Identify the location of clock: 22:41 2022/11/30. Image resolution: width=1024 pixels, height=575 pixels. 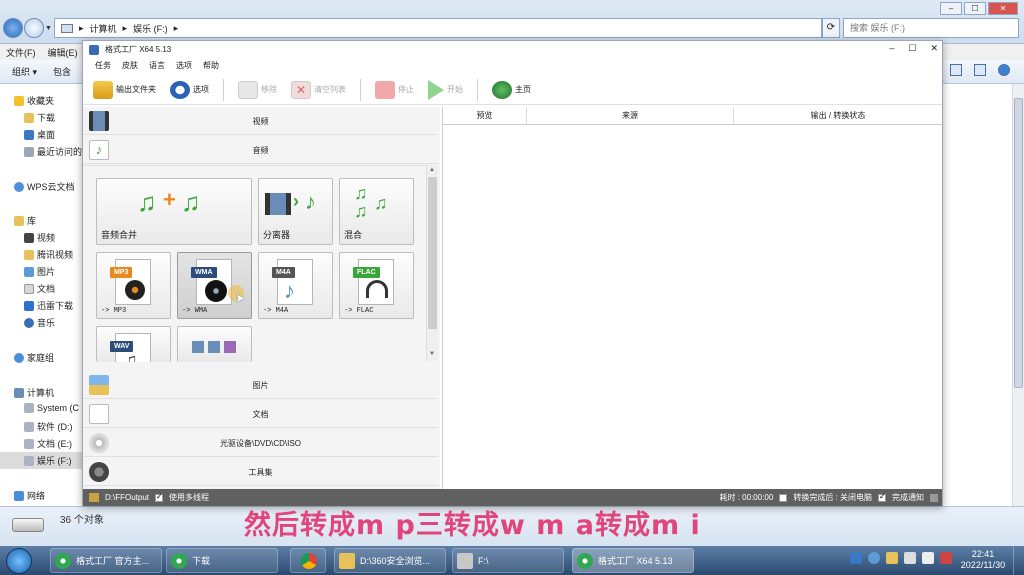
(983, 560).